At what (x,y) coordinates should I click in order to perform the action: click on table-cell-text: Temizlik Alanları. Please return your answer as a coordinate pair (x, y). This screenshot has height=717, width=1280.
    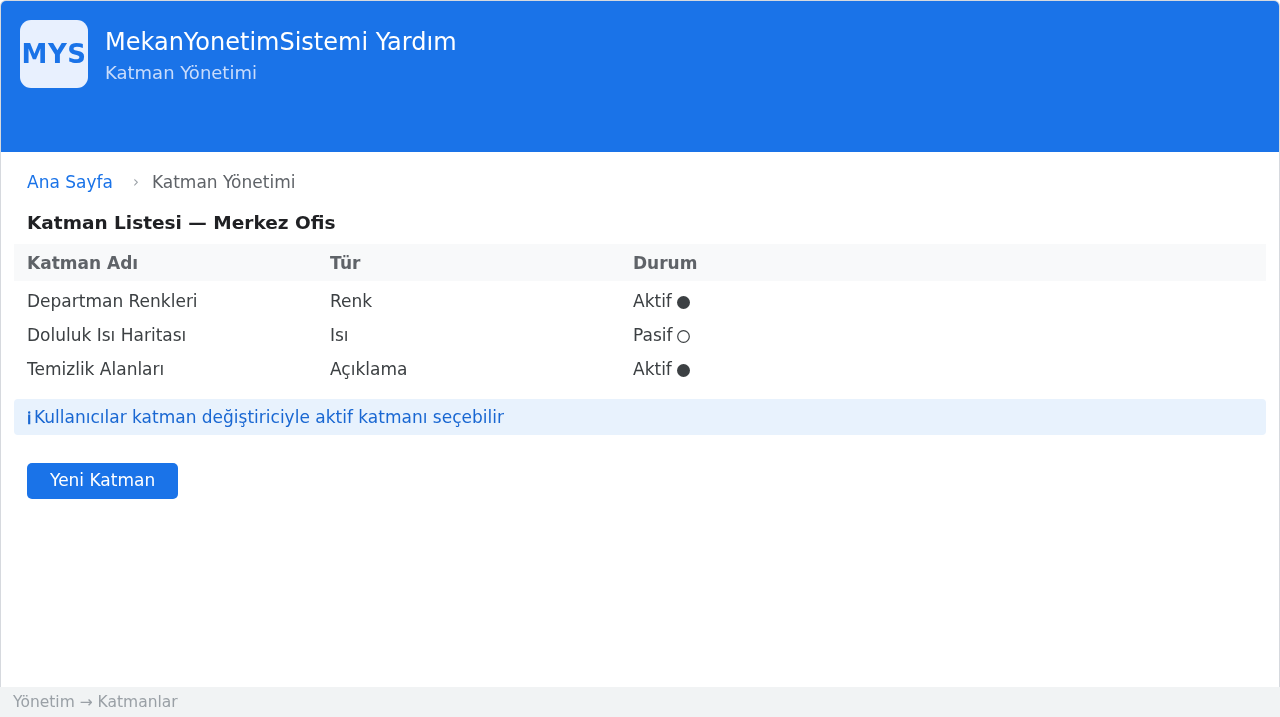
    Looking at the image, I should click on (95, 369).